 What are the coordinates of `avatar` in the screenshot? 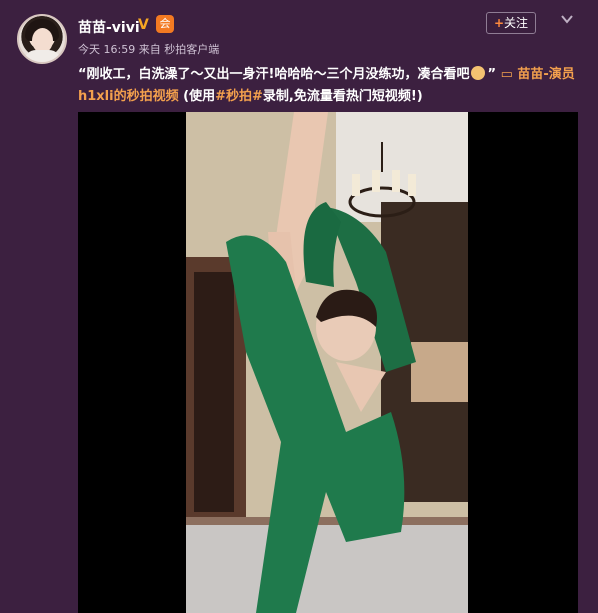 It's located at (42, 39).